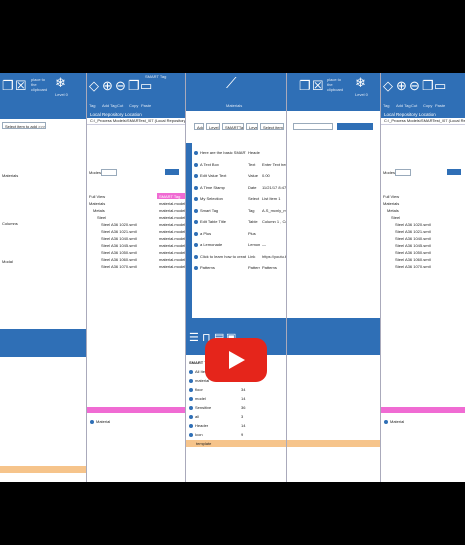 This screenshot has height=545, width=465. I want to click on level2-dropdown: Level 2, so click(252, 126).